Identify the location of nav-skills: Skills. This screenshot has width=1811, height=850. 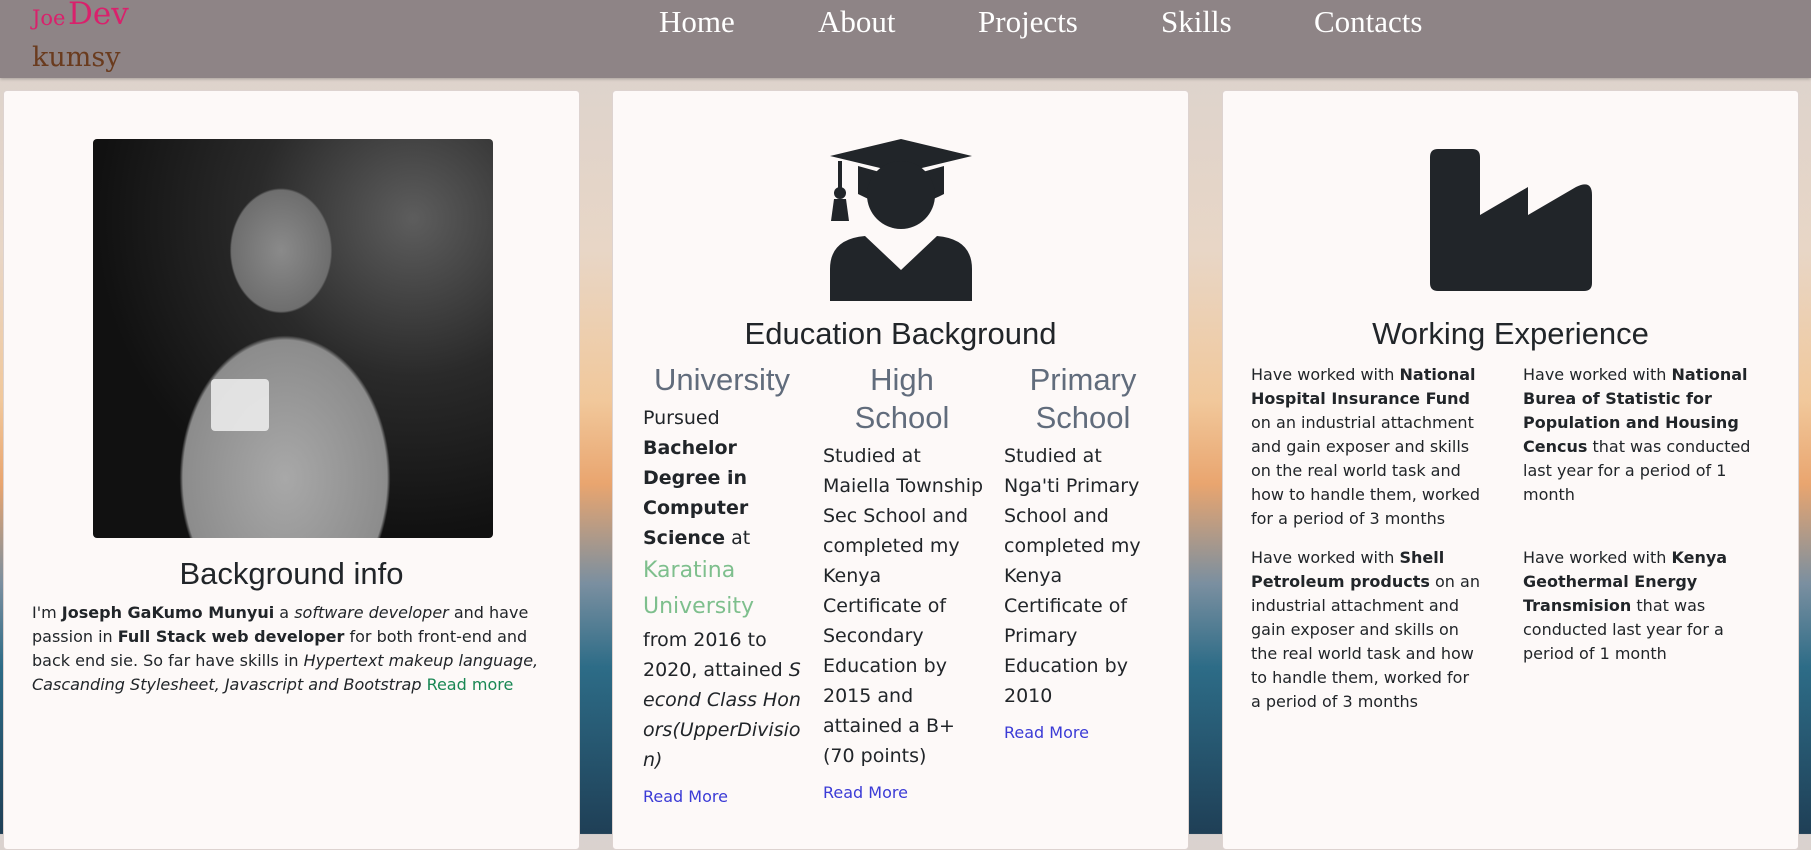
(1196, 22).